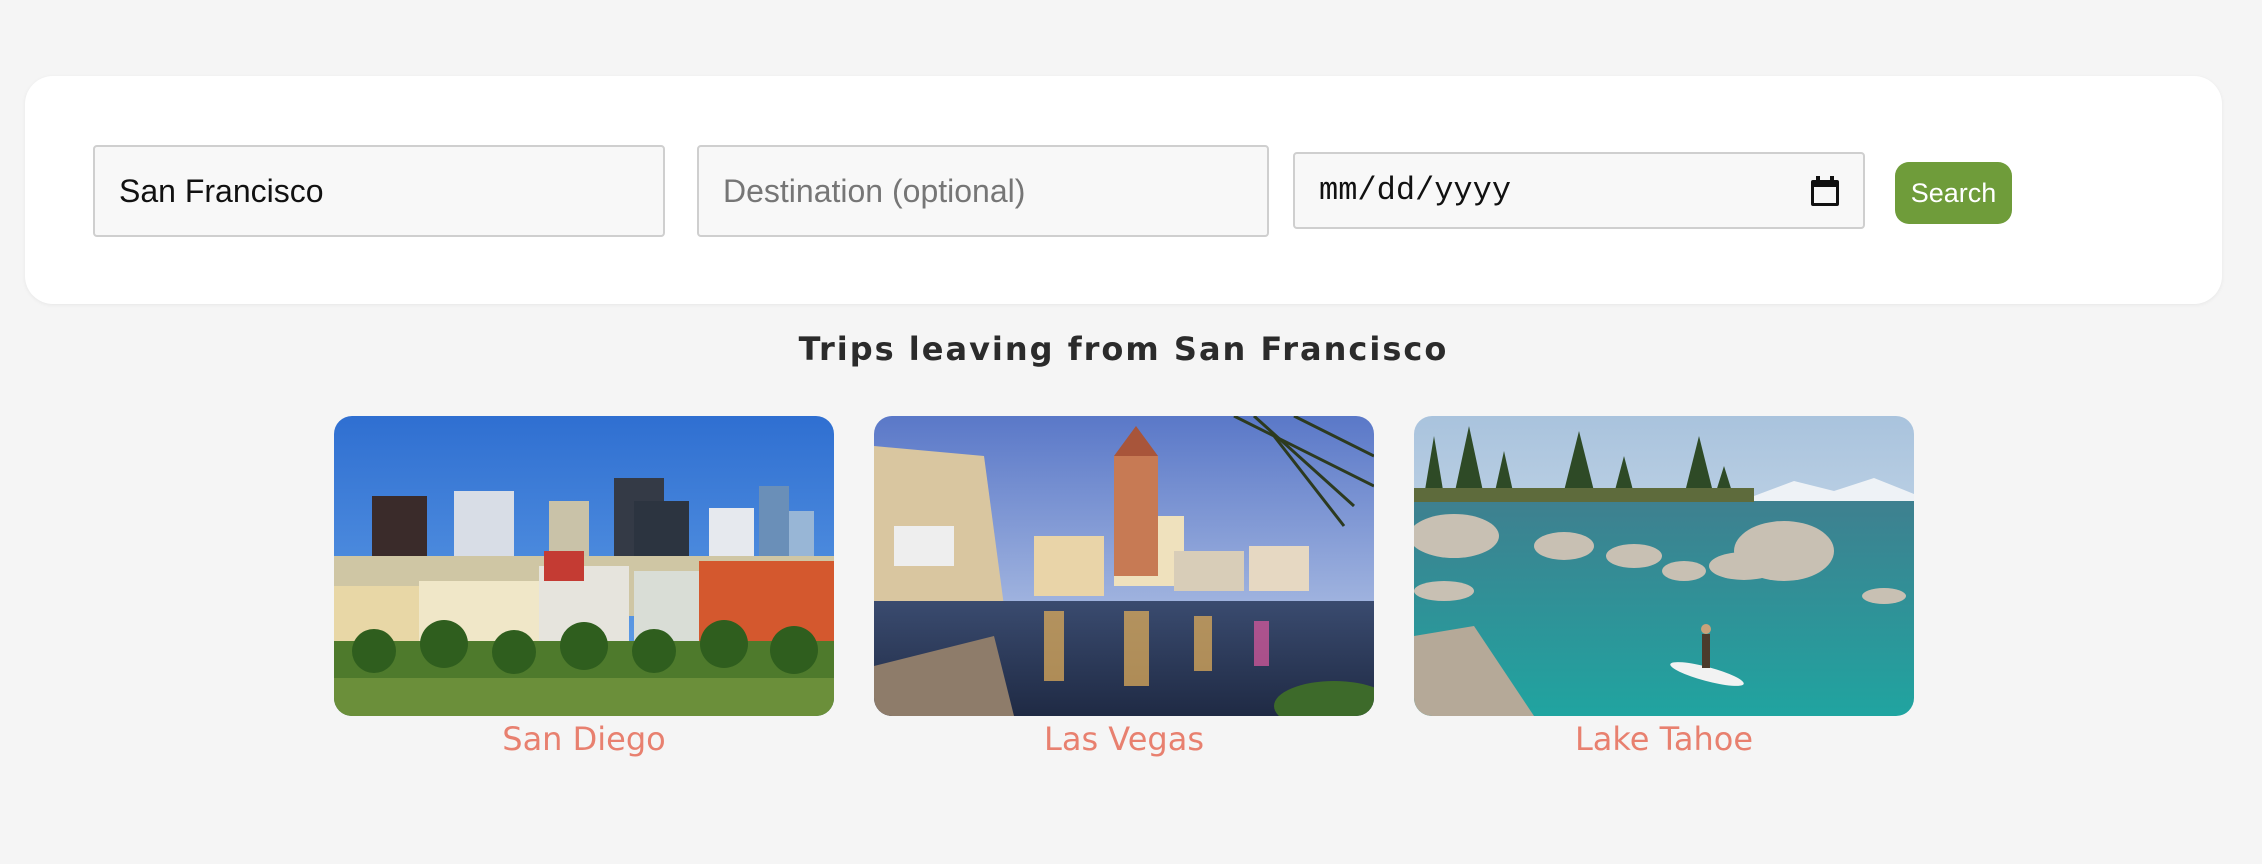 The width and height of the screenshot is (2262, 864). What do you see at coordinates (1415, 190) in the screenshot?
I see `date-input-placeholder: mm/dd/yyyy` at bounding box center [1415, 190].